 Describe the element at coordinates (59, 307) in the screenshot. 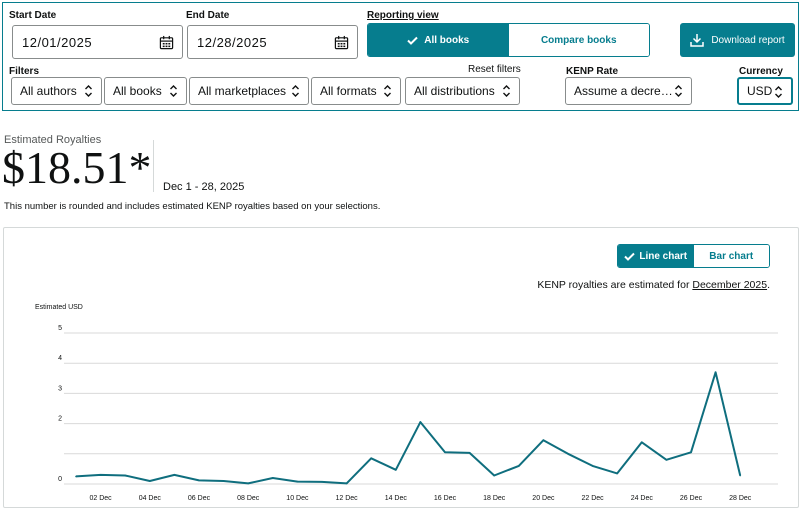

I see `y-axis-label: Estimated USD` at that location.